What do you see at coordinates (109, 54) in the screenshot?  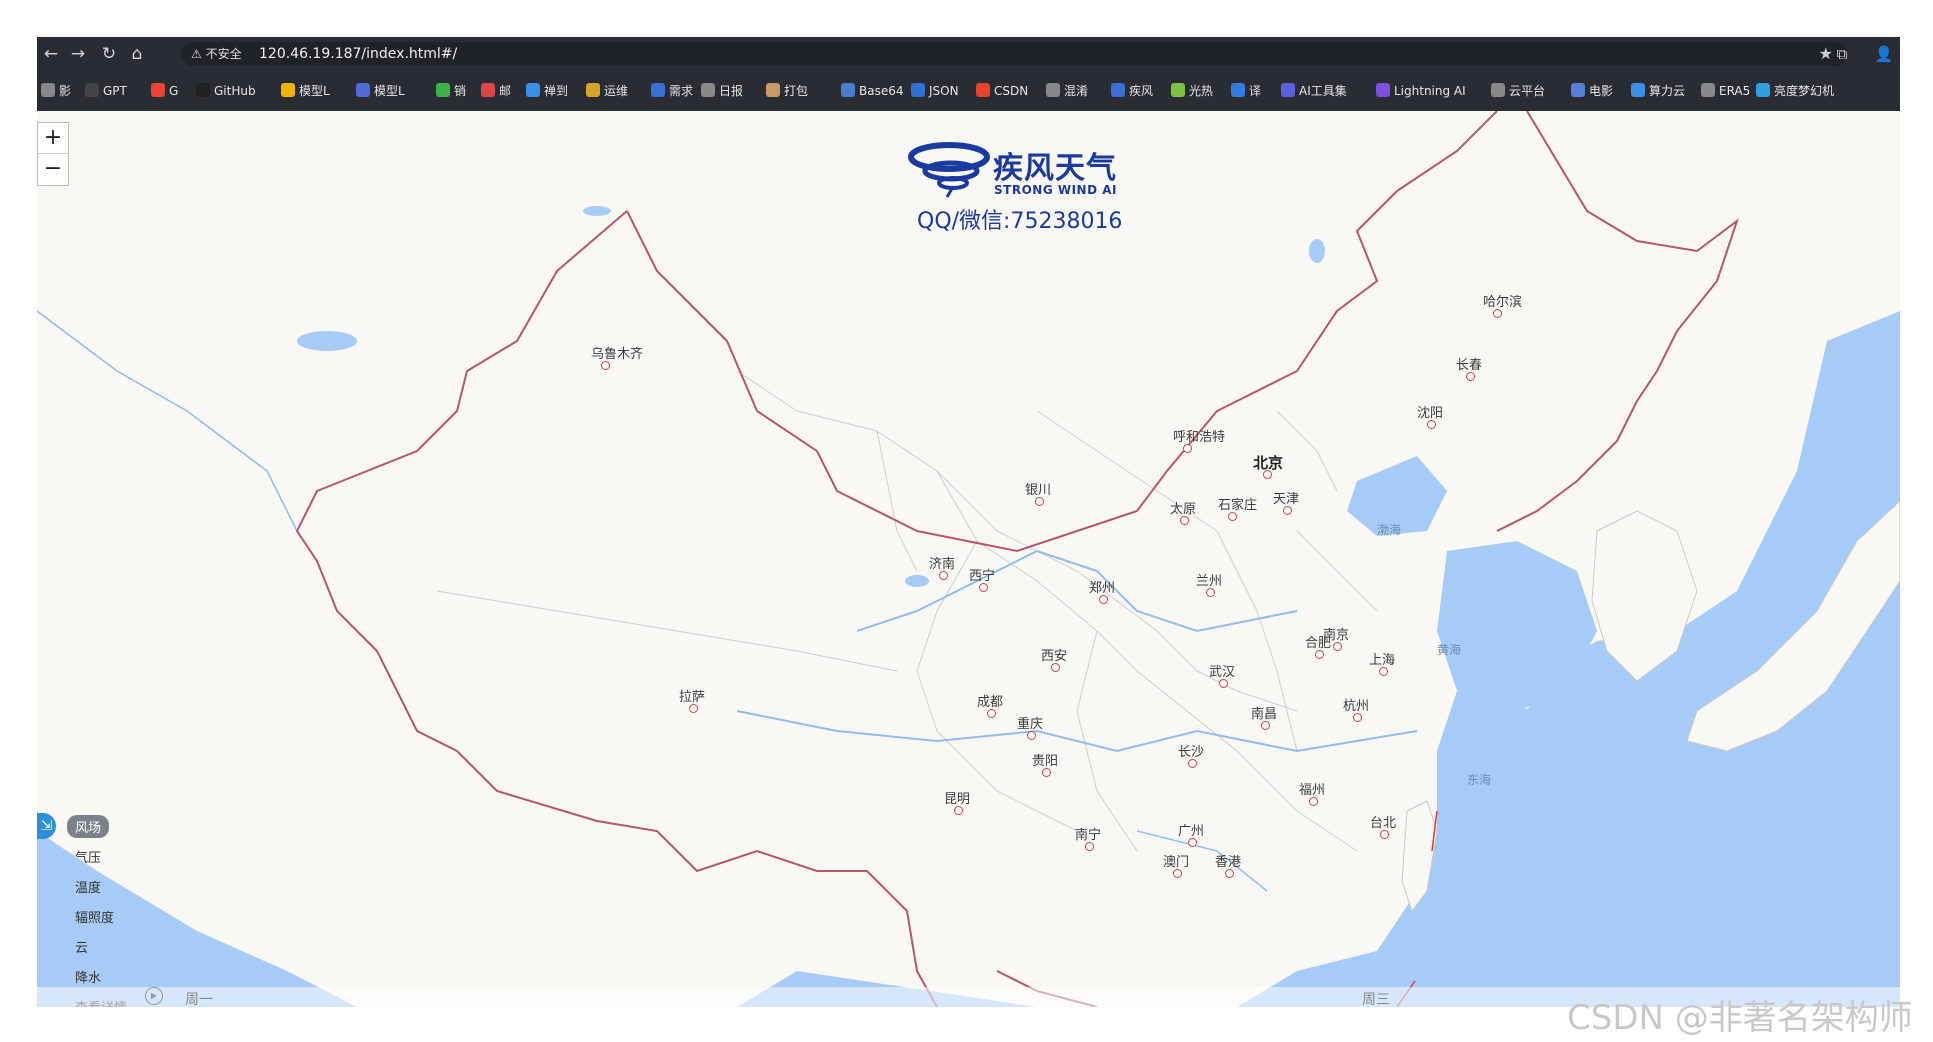 I see `reload-button: ↻` at bounding box center [109, 54].